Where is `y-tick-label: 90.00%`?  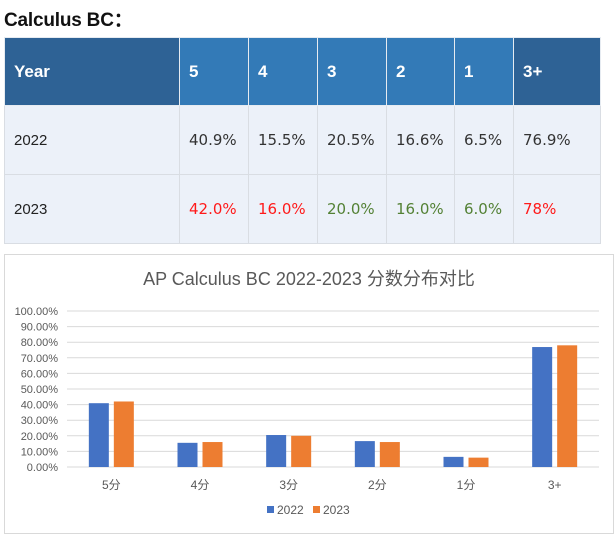 y-tick-label: 90.00% is located at coordinates (40, 328).